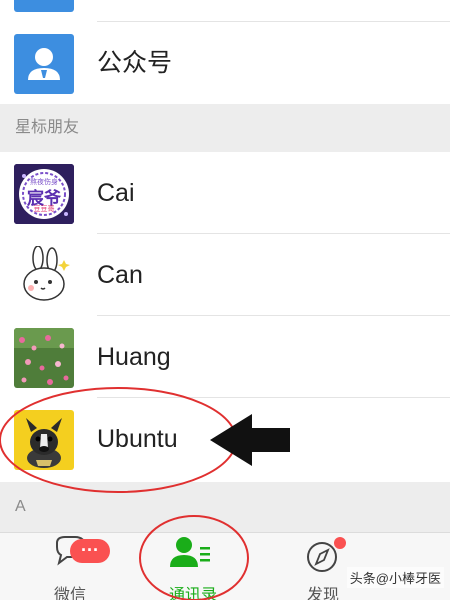 The height and width of the screenshot is (600, 450). I want to click on official-accounts-label: 公众号, so click(135, 63).